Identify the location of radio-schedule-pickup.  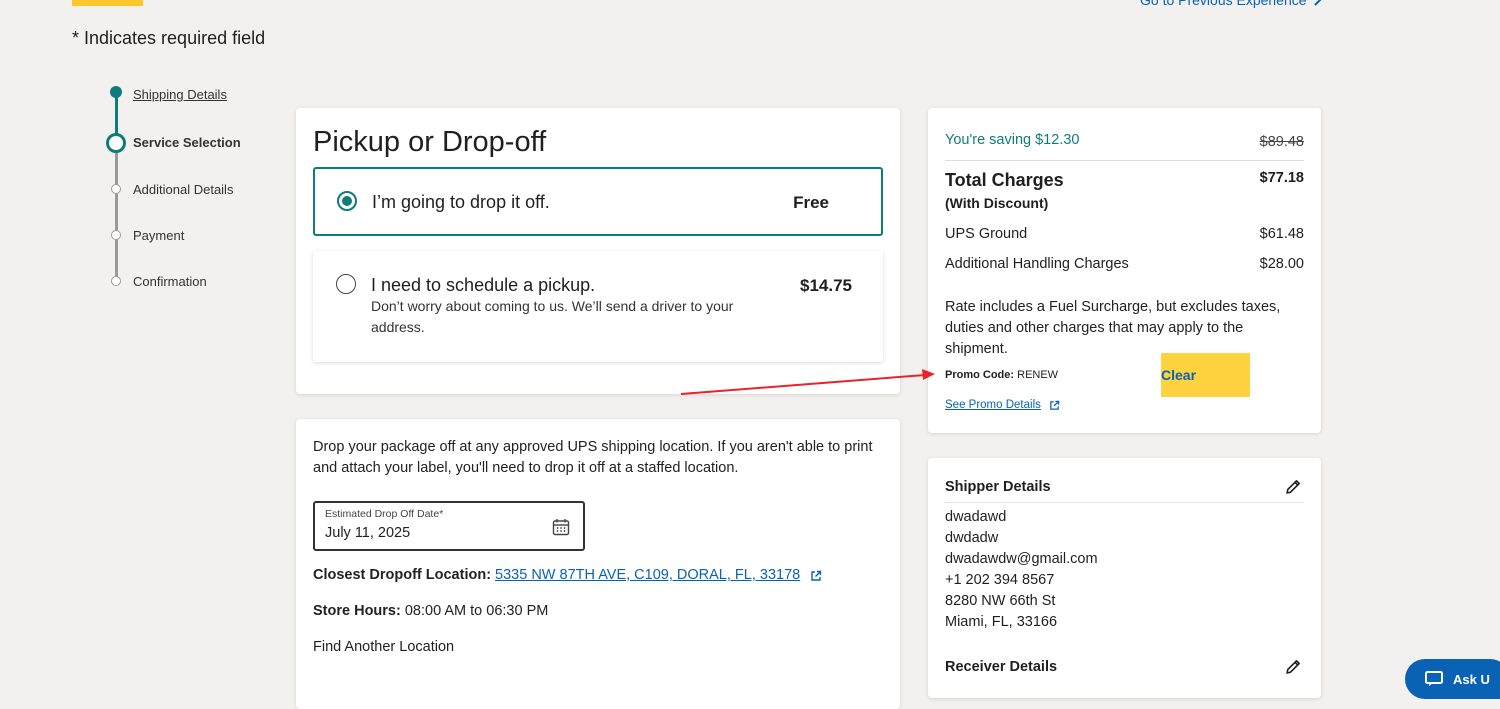
(346, 284).